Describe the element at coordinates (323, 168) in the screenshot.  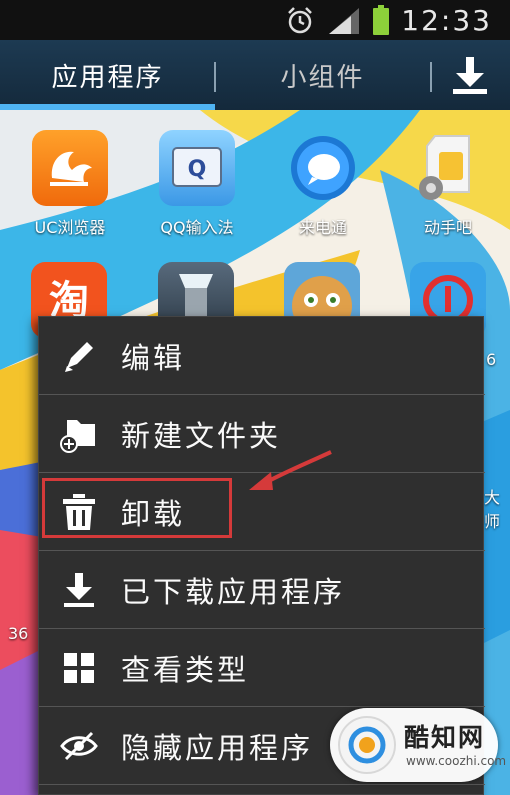
I see `caller-icon` at that location.